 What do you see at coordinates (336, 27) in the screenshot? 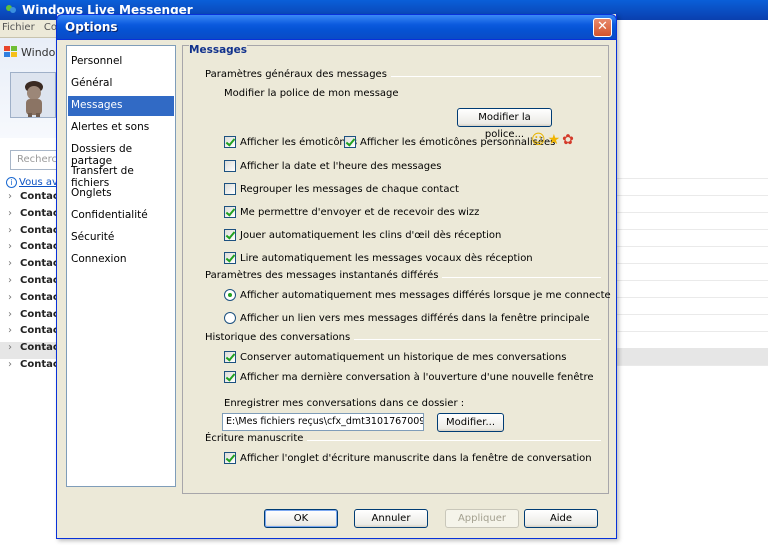
I see `dialog-titlebar: Options ✕` at bounding box center [336, 27].